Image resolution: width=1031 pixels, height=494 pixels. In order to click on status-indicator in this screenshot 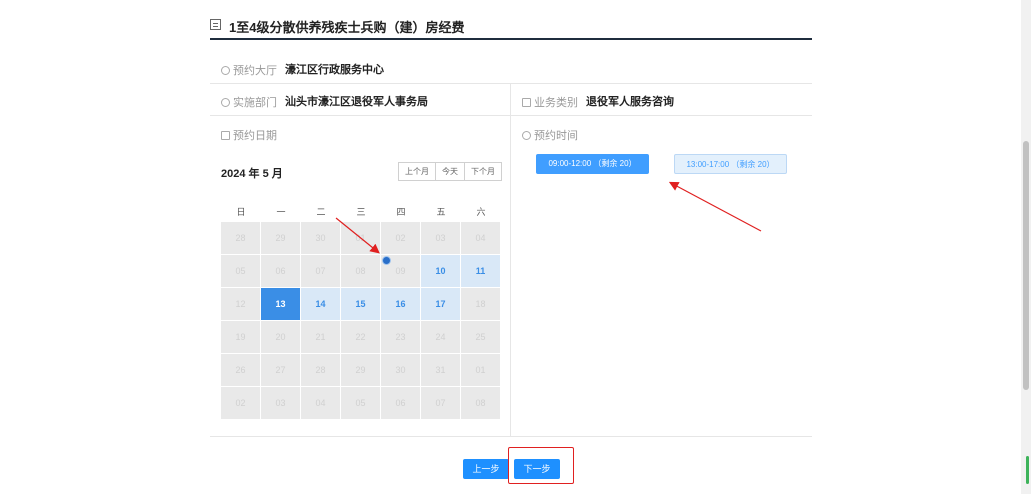, I will do `click(1027, 470)`.